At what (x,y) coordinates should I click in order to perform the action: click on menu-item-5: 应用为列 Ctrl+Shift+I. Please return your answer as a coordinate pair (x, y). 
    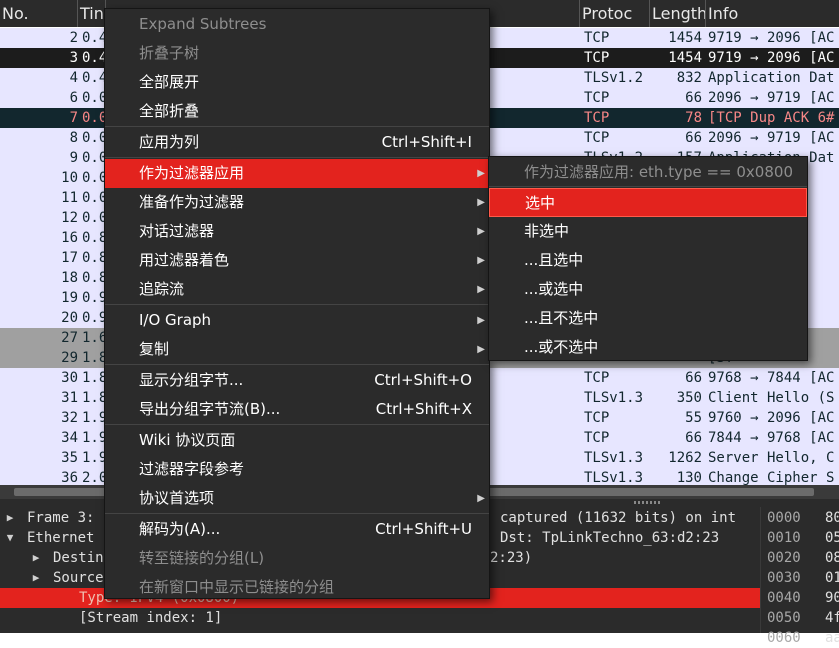
    Looking at the image, I should click on (297, 142).